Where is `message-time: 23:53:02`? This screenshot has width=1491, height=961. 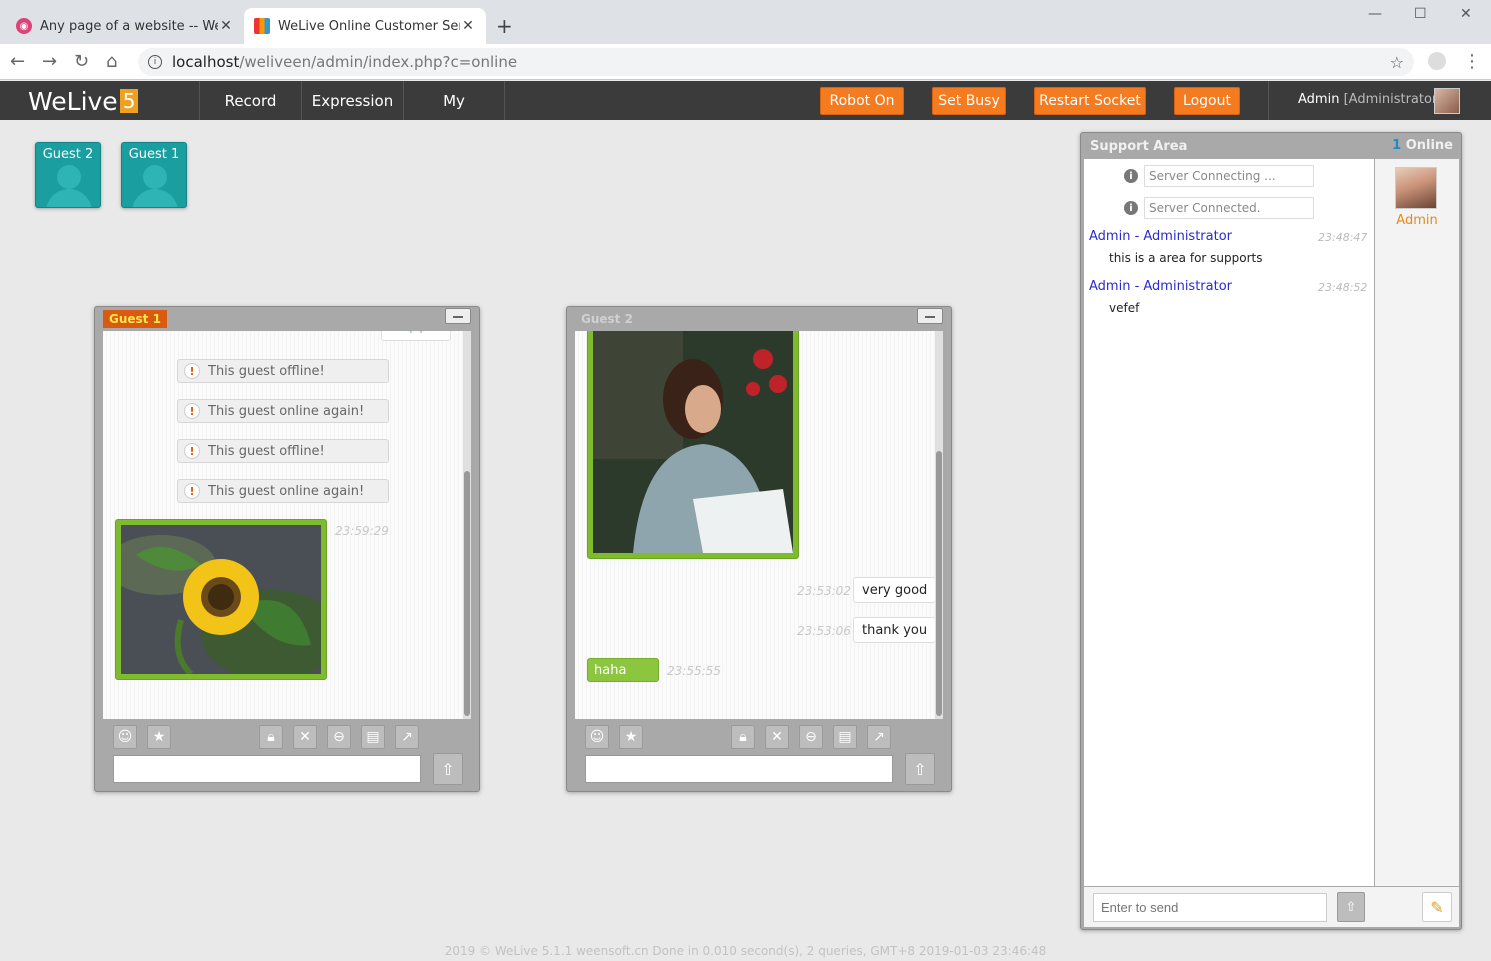
message-time: 23:53:02 is located at coordinates (824, 591).